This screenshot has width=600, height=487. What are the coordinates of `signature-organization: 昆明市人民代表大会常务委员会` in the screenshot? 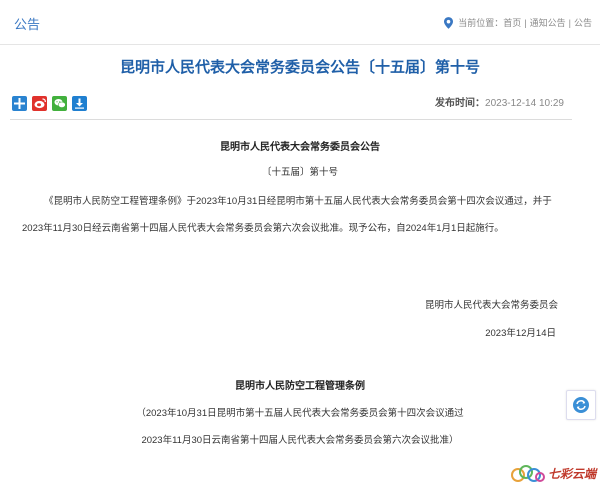 It's located at (491, 305).